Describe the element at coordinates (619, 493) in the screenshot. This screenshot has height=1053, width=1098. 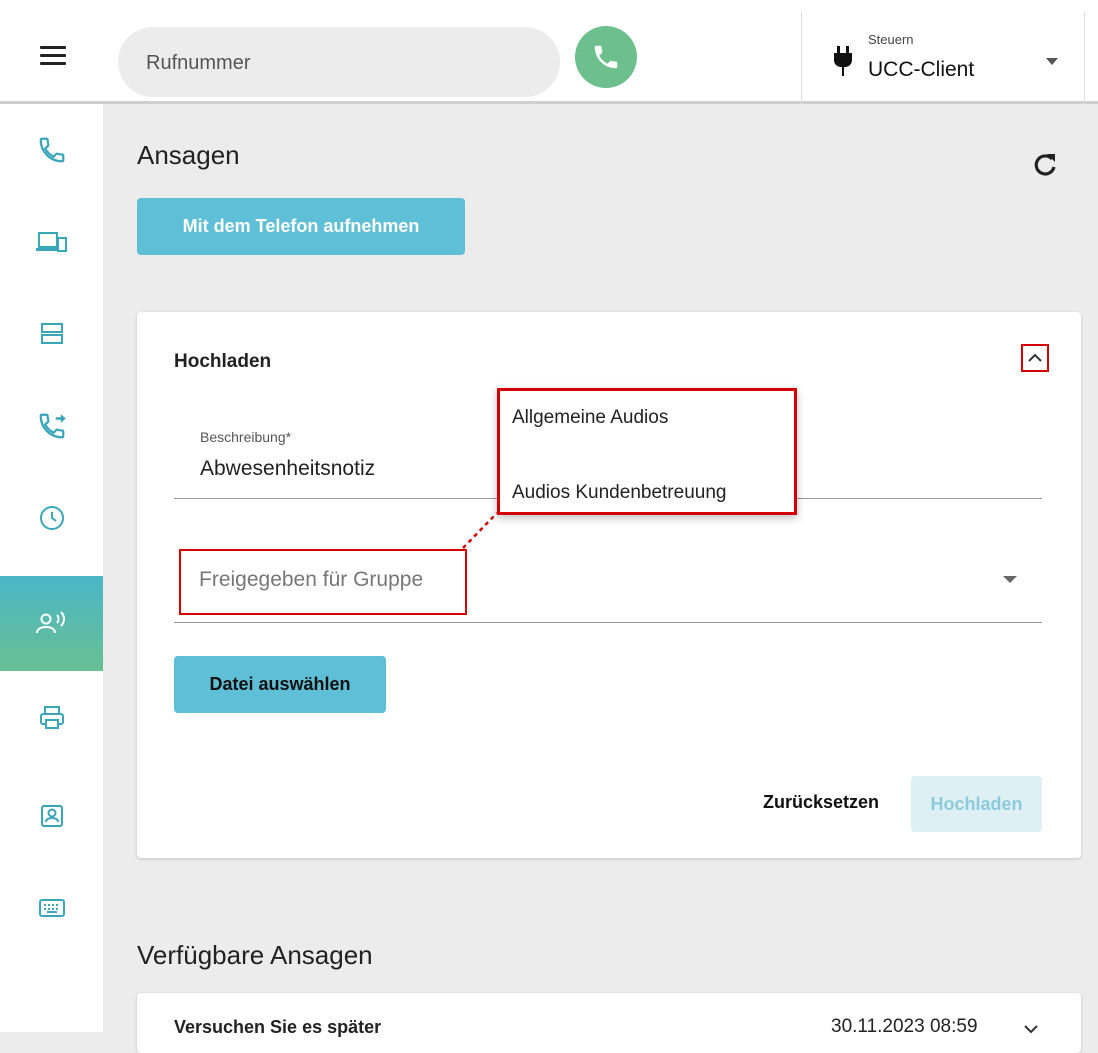
I see `dropdown-option-customer-service-audios: Audios Kundenbetreuung` at that location.